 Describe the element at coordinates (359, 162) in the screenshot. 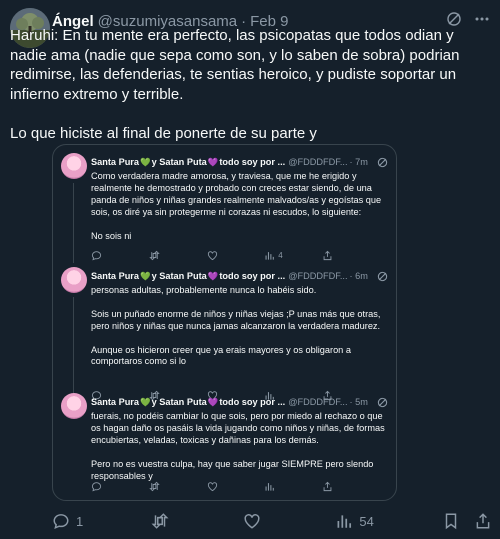

I see `quoted-tweet-time: · 7m` at that location.